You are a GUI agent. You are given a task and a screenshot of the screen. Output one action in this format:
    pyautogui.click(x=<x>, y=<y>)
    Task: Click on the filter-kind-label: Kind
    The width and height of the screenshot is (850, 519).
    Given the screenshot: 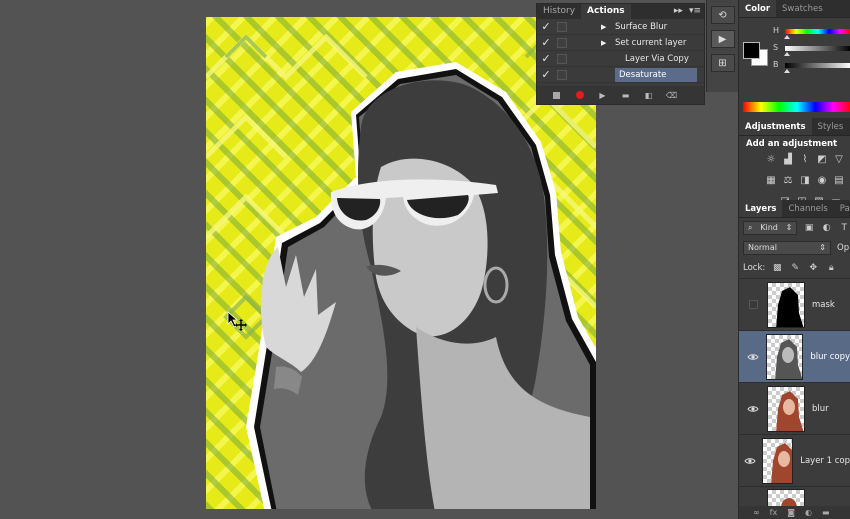 What is the action you would take?
    pyautogui.click(x=769, y=227)
    